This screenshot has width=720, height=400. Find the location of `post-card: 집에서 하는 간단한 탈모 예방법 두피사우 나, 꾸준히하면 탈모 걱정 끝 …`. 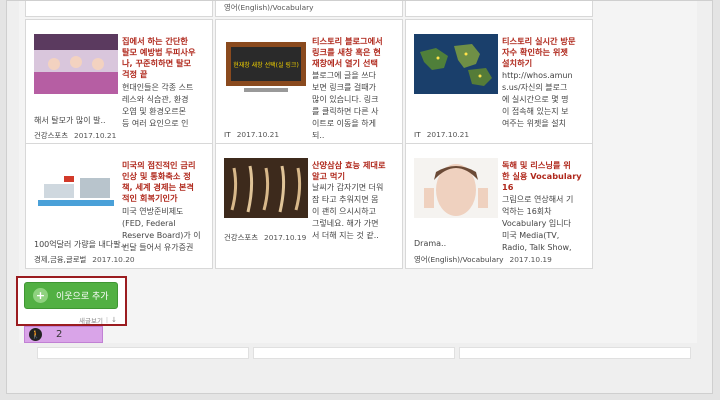

post-card: 집에서 하는 간단한 탈모 예방법 두피사우 나, 꾸준히하면 탈모 걱정 끝 … is located at coordinates (119, 82).